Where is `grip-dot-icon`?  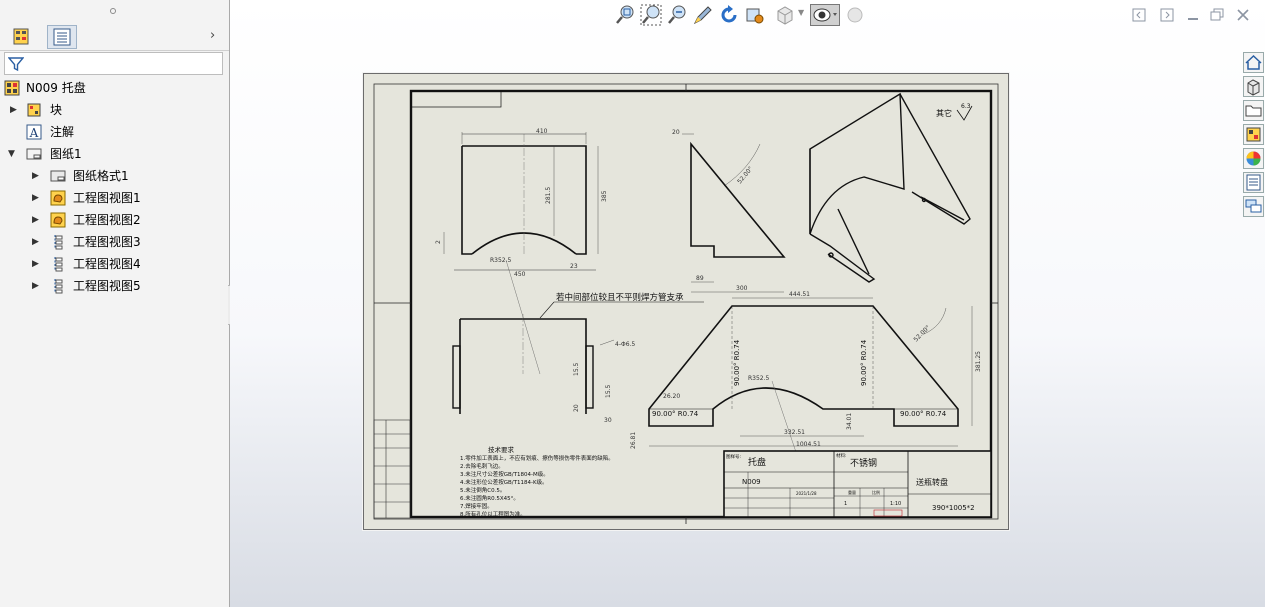
grip-dot-icon is located at coordinates (113, 11).